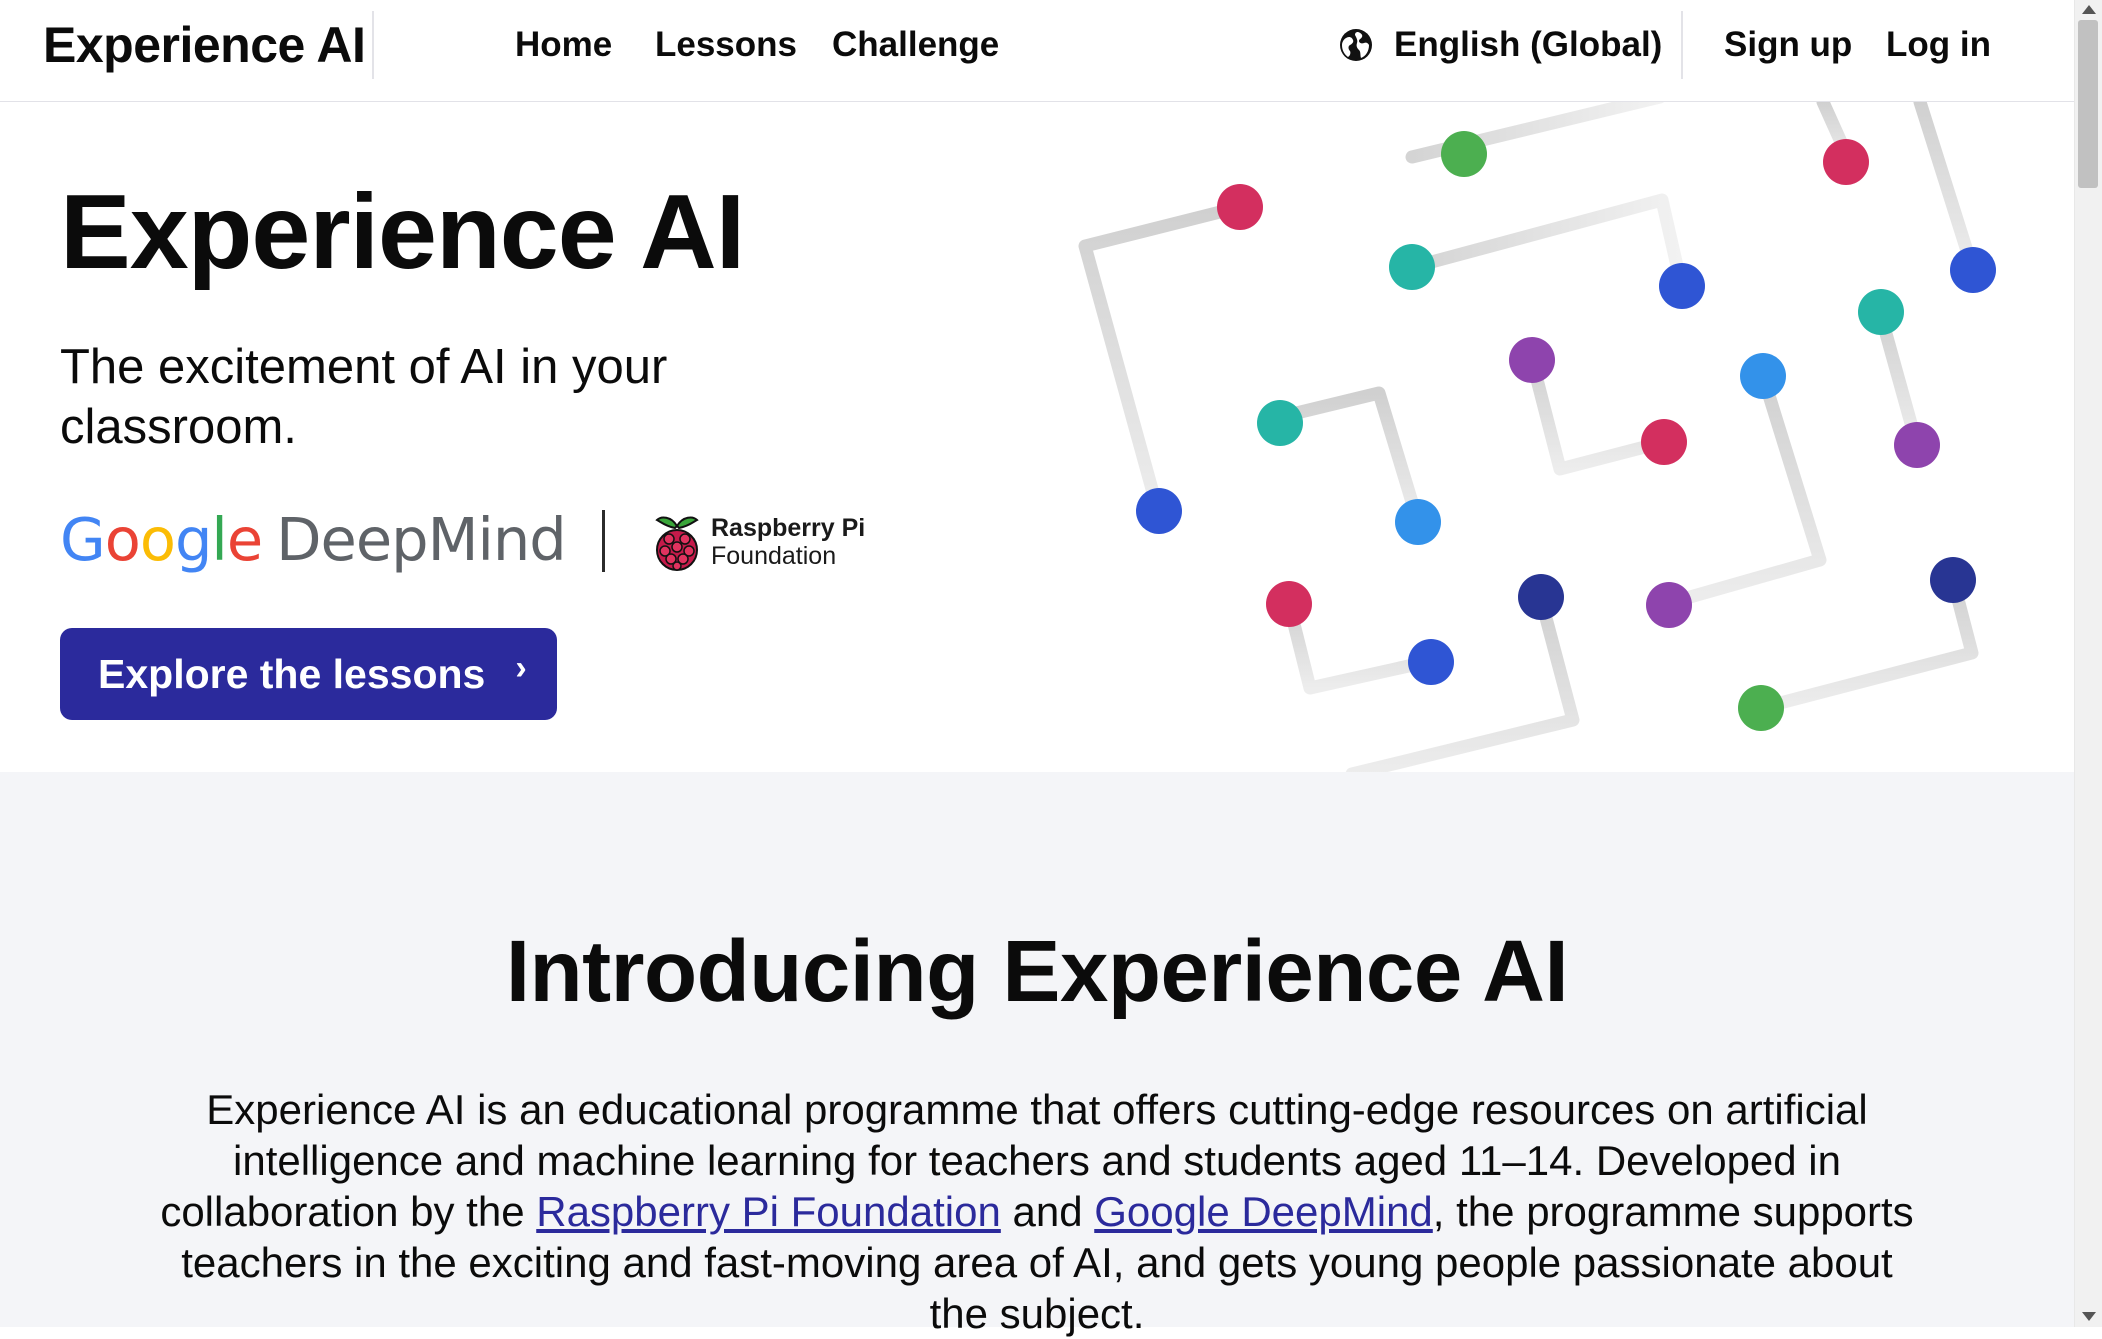  I want to click on nav-lessons: Lessons, so click(726, 45).